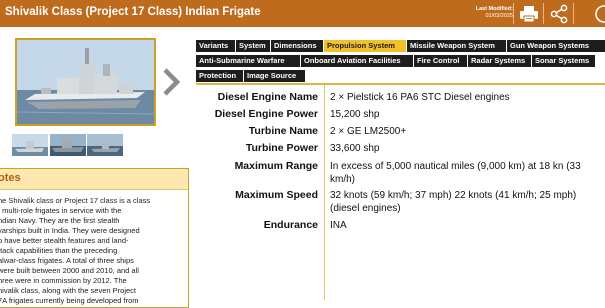 The image size is (605, 308). What do you see at coordinates (215, 46) in the screenshot?
I see `tab-variants: Variants` at bounding box center [215, 46].